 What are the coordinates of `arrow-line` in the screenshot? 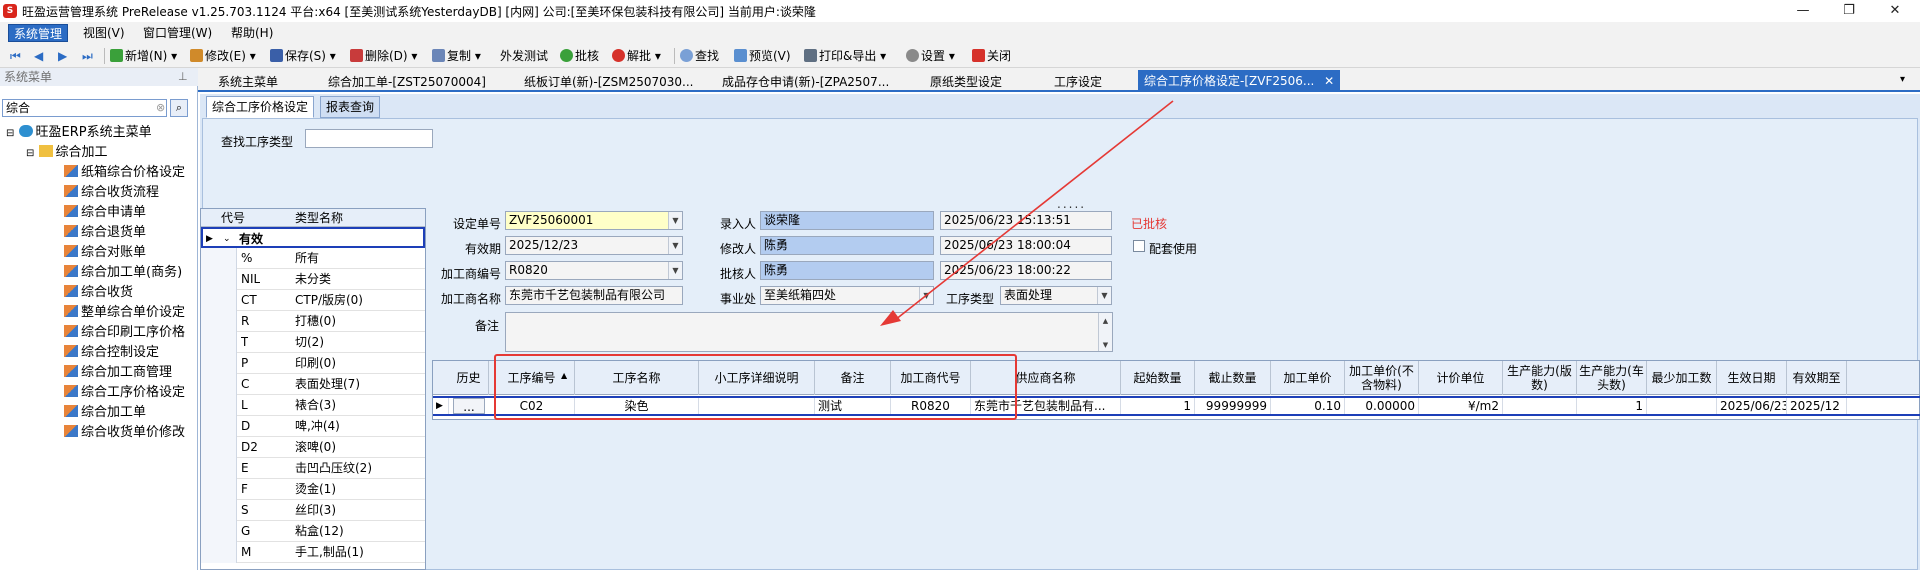 It's located at (1034, 210).